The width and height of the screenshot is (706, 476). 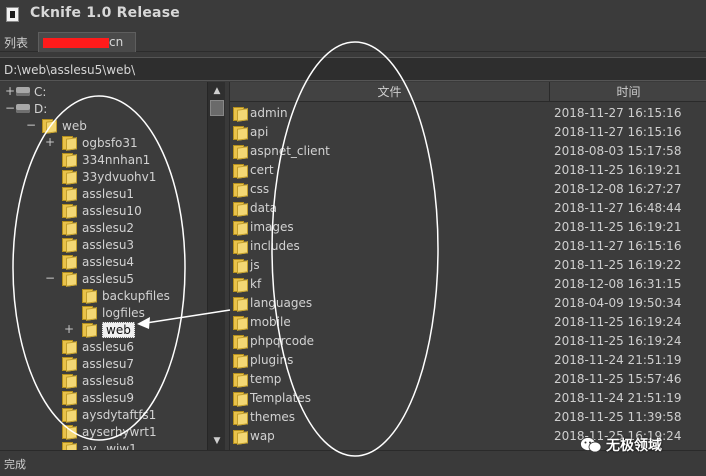 I want to click on tree-item: asslesu9, so click(x=98, y=397).